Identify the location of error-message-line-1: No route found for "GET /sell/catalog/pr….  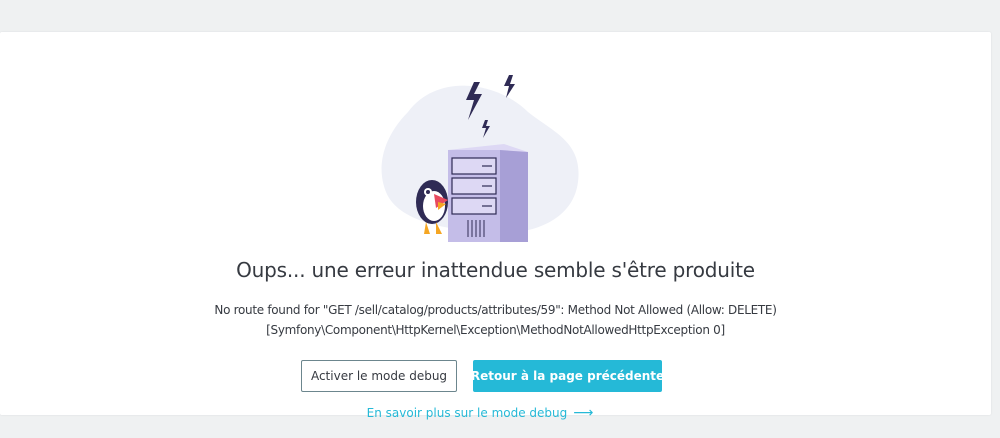
(495, 310).